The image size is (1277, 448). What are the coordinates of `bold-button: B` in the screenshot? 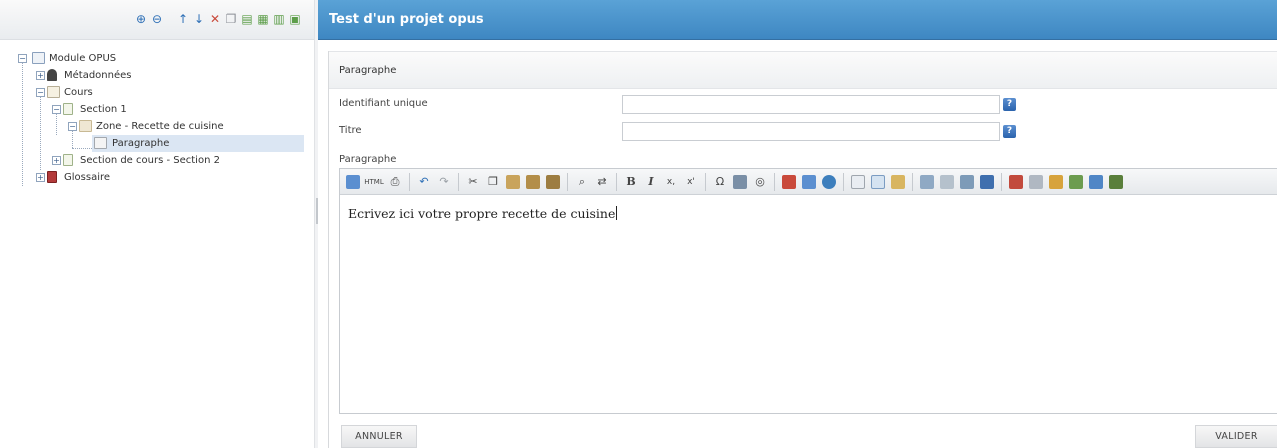 It's located at (631, 182).